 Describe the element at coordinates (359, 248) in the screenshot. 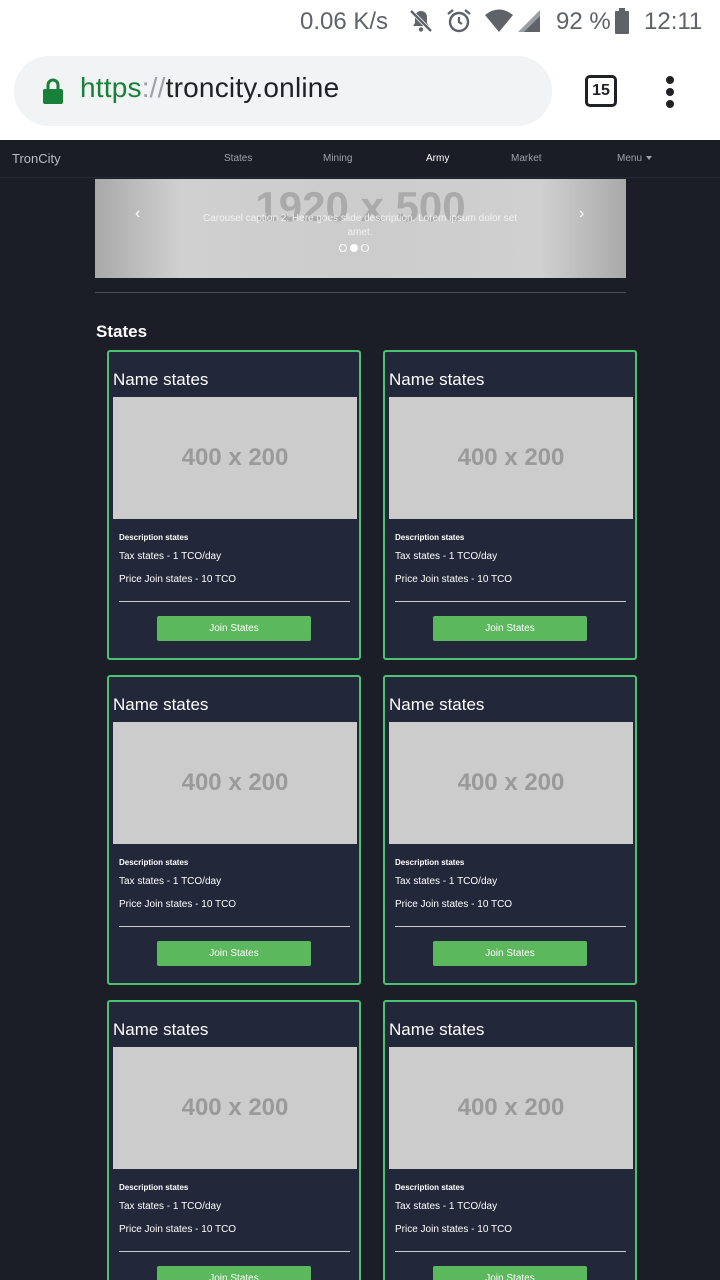

I see `carousel-indicators` at that location.